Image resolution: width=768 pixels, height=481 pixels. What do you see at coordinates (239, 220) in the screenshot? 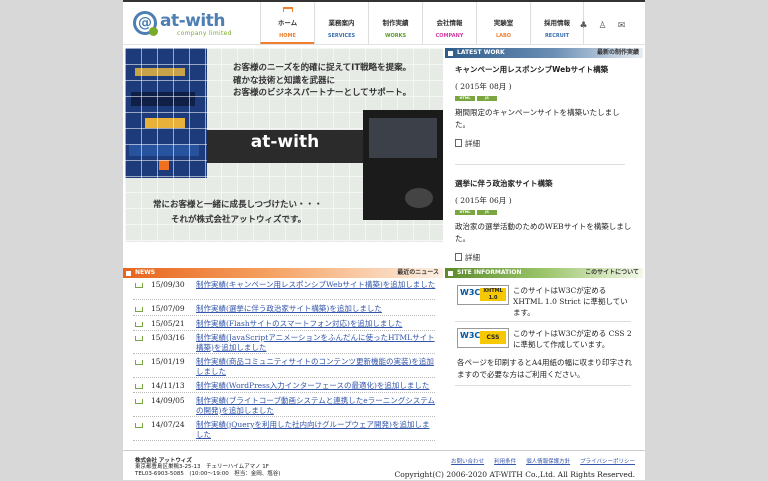
I see `hero-copy-line: それが株式会社アットウィズです。` at bounding box center [239, 220].